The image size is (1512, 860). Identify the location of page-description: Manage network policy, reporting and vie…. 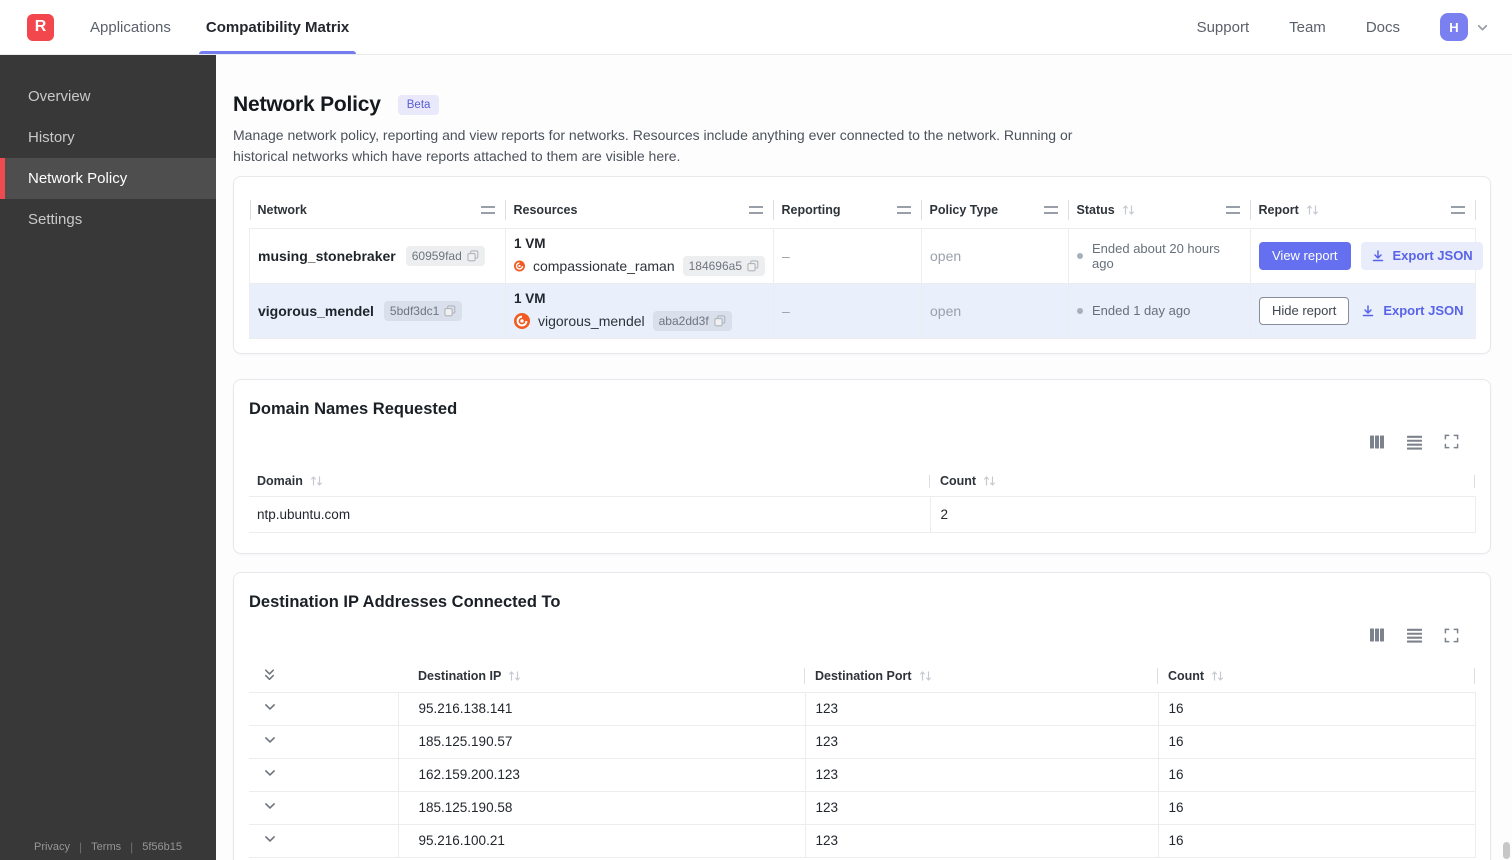
(653, 145).